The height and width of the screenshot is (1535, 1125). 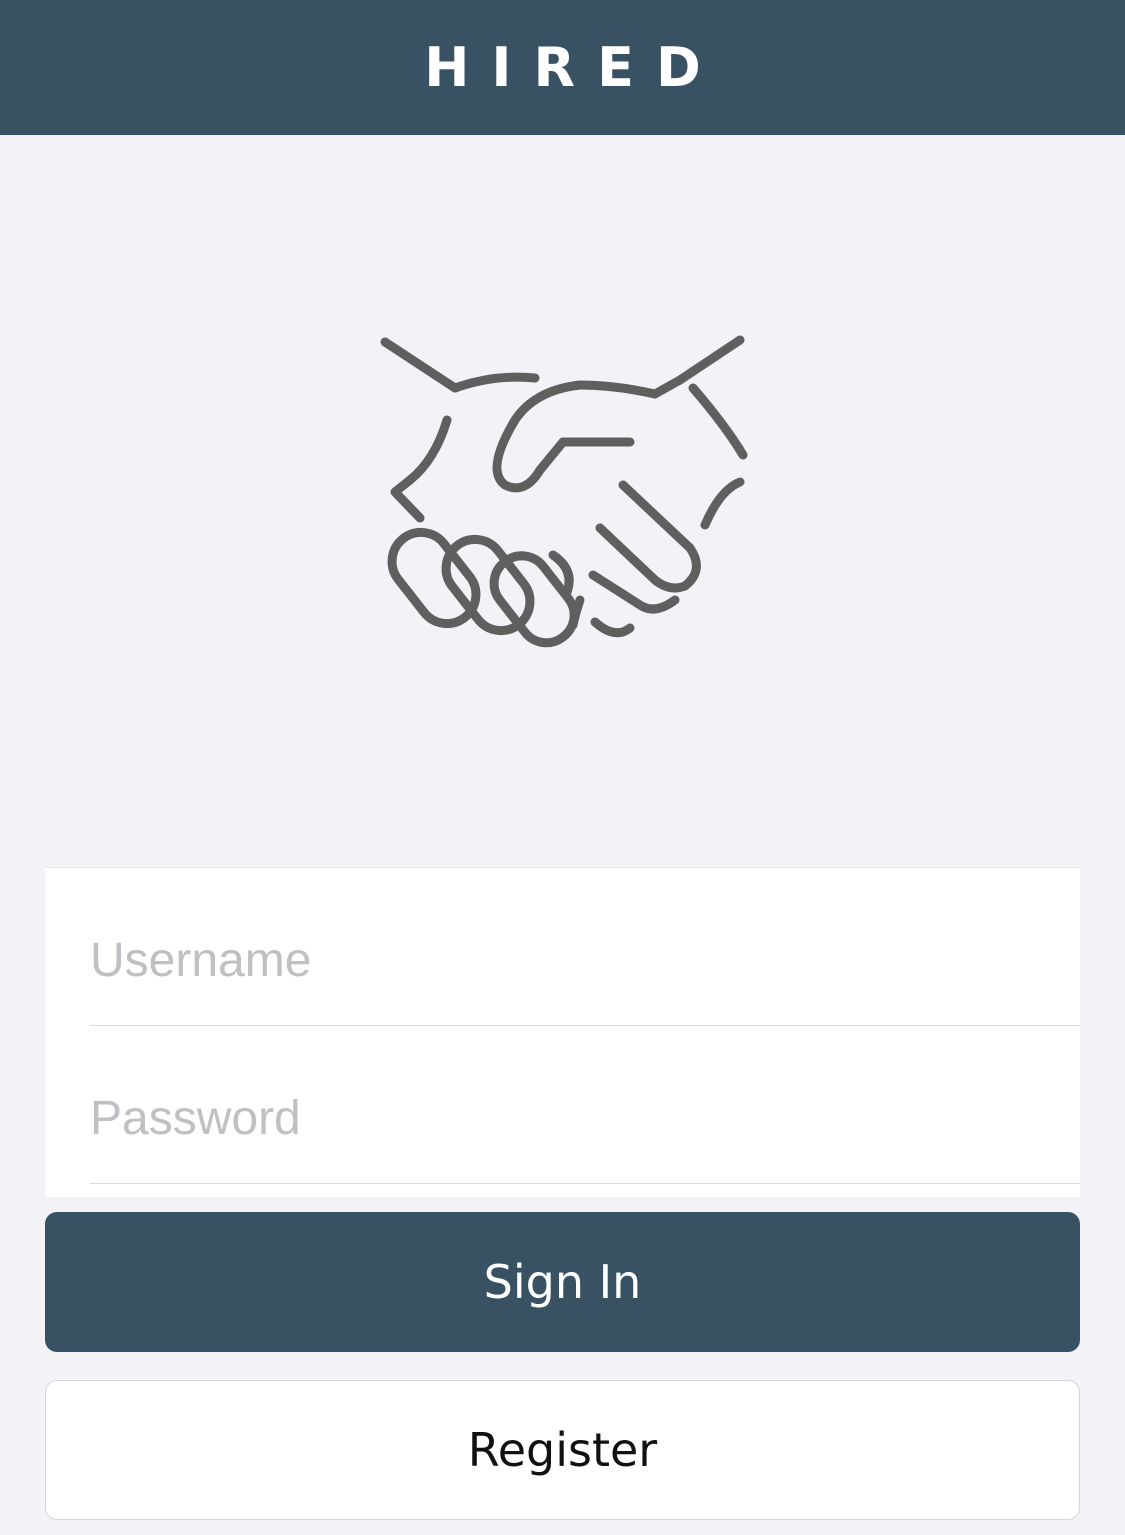 I want to click on sign-in-button: Sign In, so click(x=562, y=1282).